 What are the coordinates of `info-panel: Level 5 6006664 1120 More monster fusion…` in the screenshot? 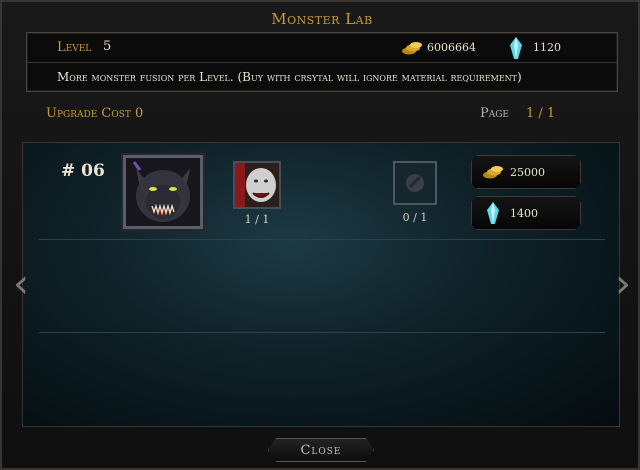 It's located at (322, 62).